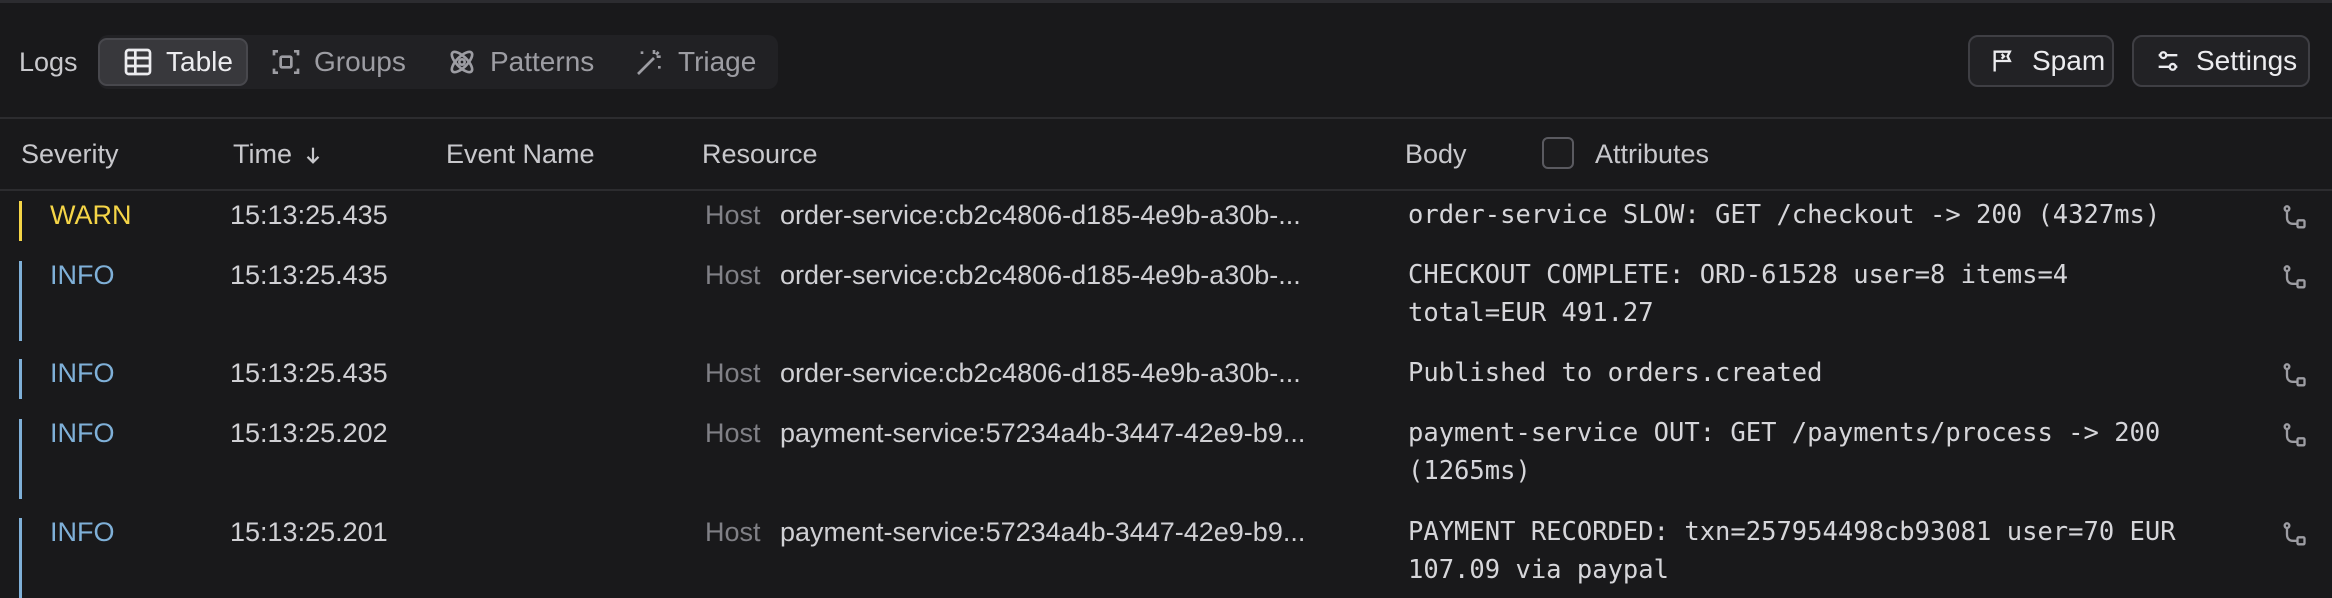 Image resolution: width=2332 pixels, height=598 pixels. Describe the element at coordinates (1558, 153) in the screenshot. I see `attributes-checkbox` at that location.